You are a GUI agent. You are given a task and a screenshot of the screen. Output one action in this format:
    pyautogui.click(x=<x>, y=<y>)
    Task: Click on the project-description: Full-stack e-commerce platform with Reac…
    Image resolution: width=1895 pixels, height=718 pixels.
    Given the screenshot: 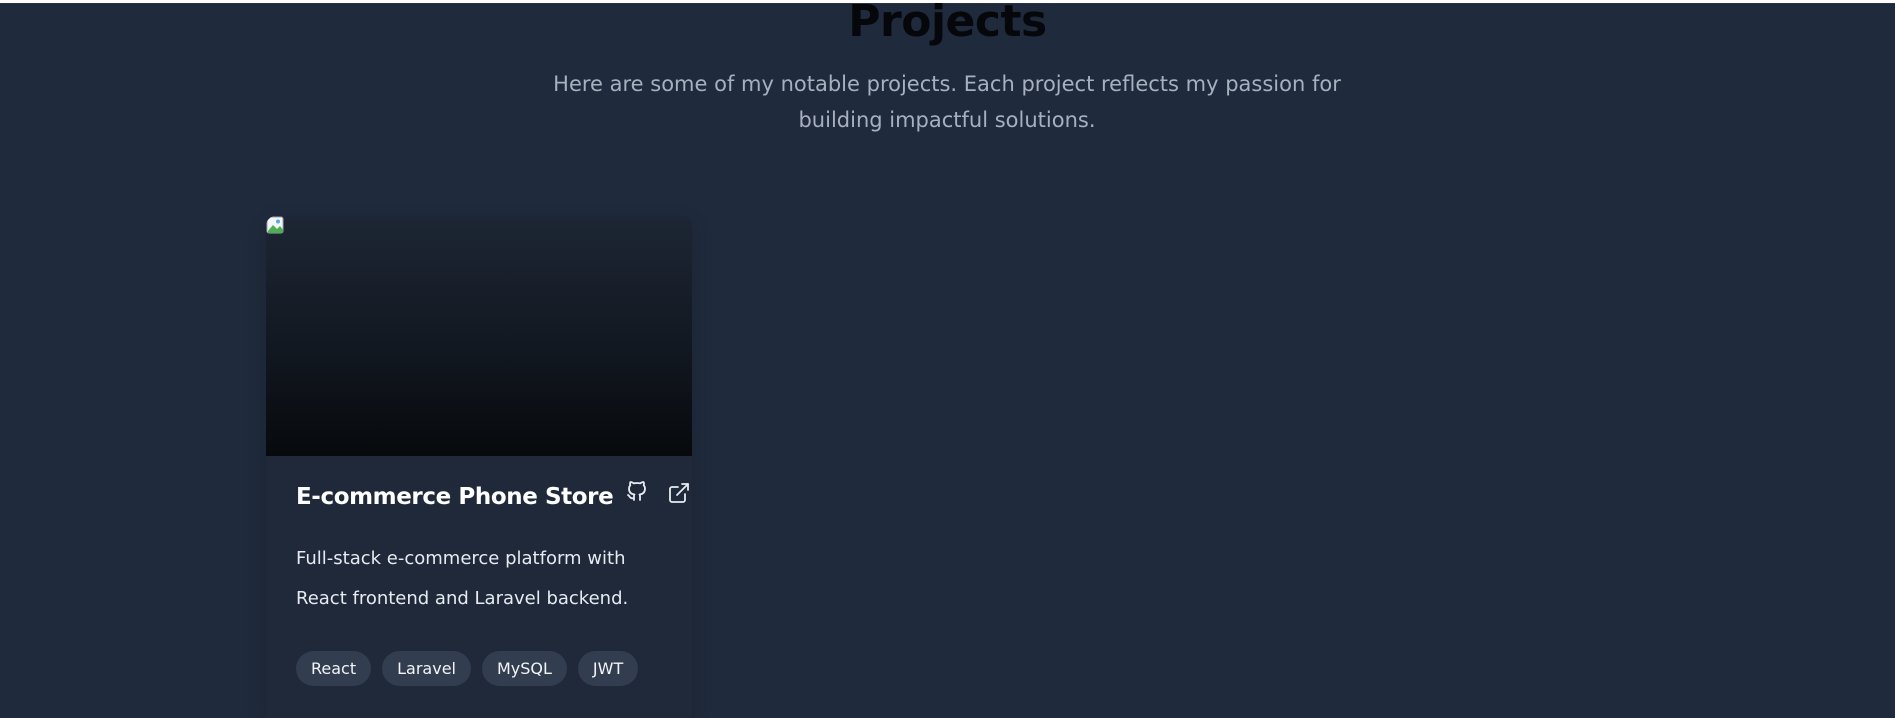 What is the action you would take?
    pyautogui.click(x=462, y=578)
    